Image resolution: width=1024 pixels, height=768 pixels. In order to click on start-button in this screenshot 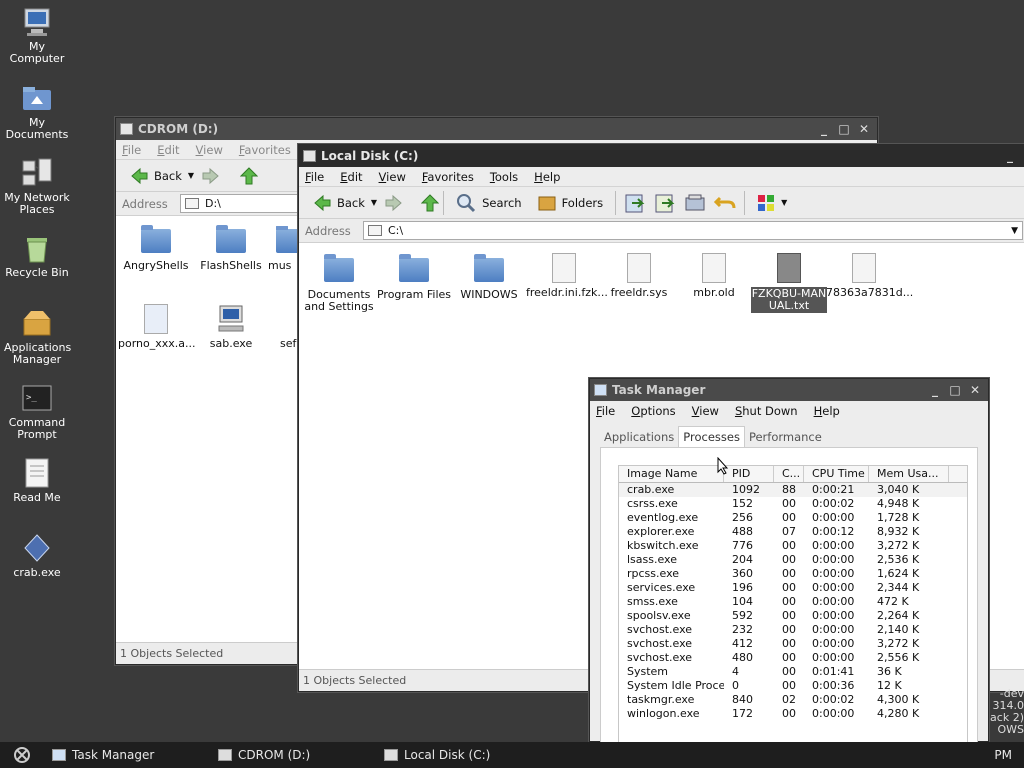, I will do `click(22, 755)`.